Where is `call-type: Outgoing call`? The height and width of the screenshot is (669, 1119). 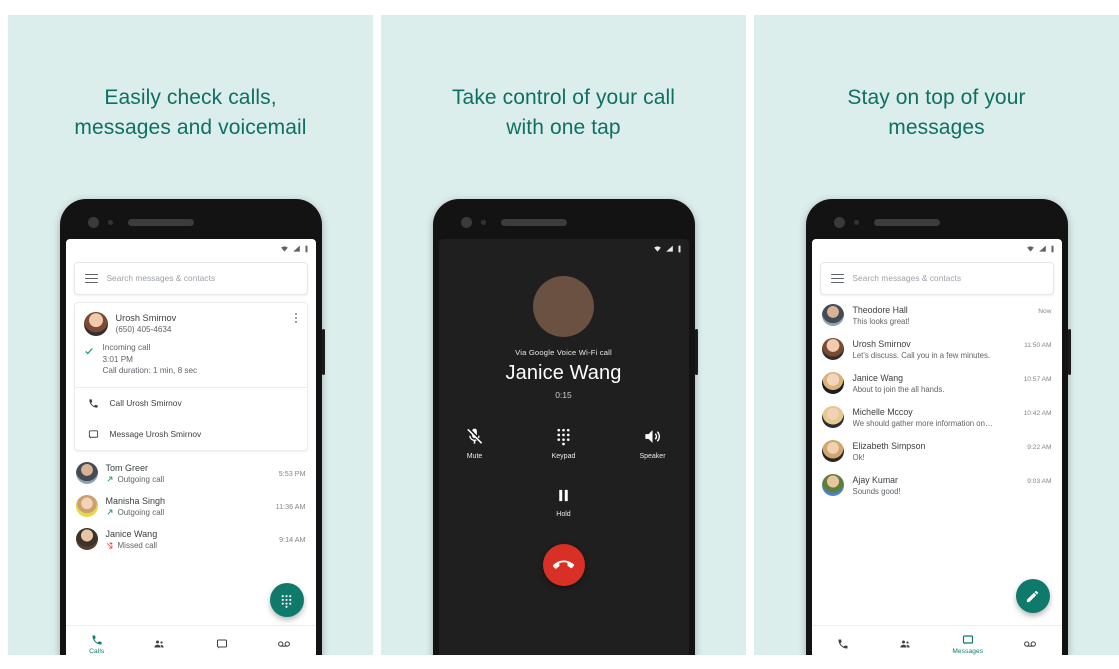 call-type: Outgoing call is located at coordinates (141, 512).